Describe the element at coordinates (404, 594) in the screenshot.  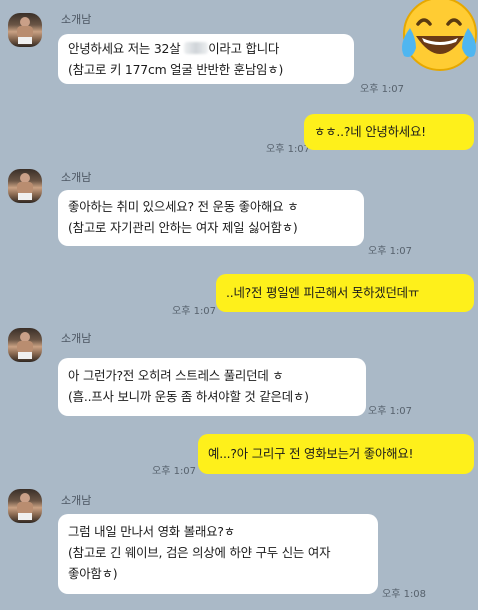
I see `message-time: 오후 1:08` at that location.